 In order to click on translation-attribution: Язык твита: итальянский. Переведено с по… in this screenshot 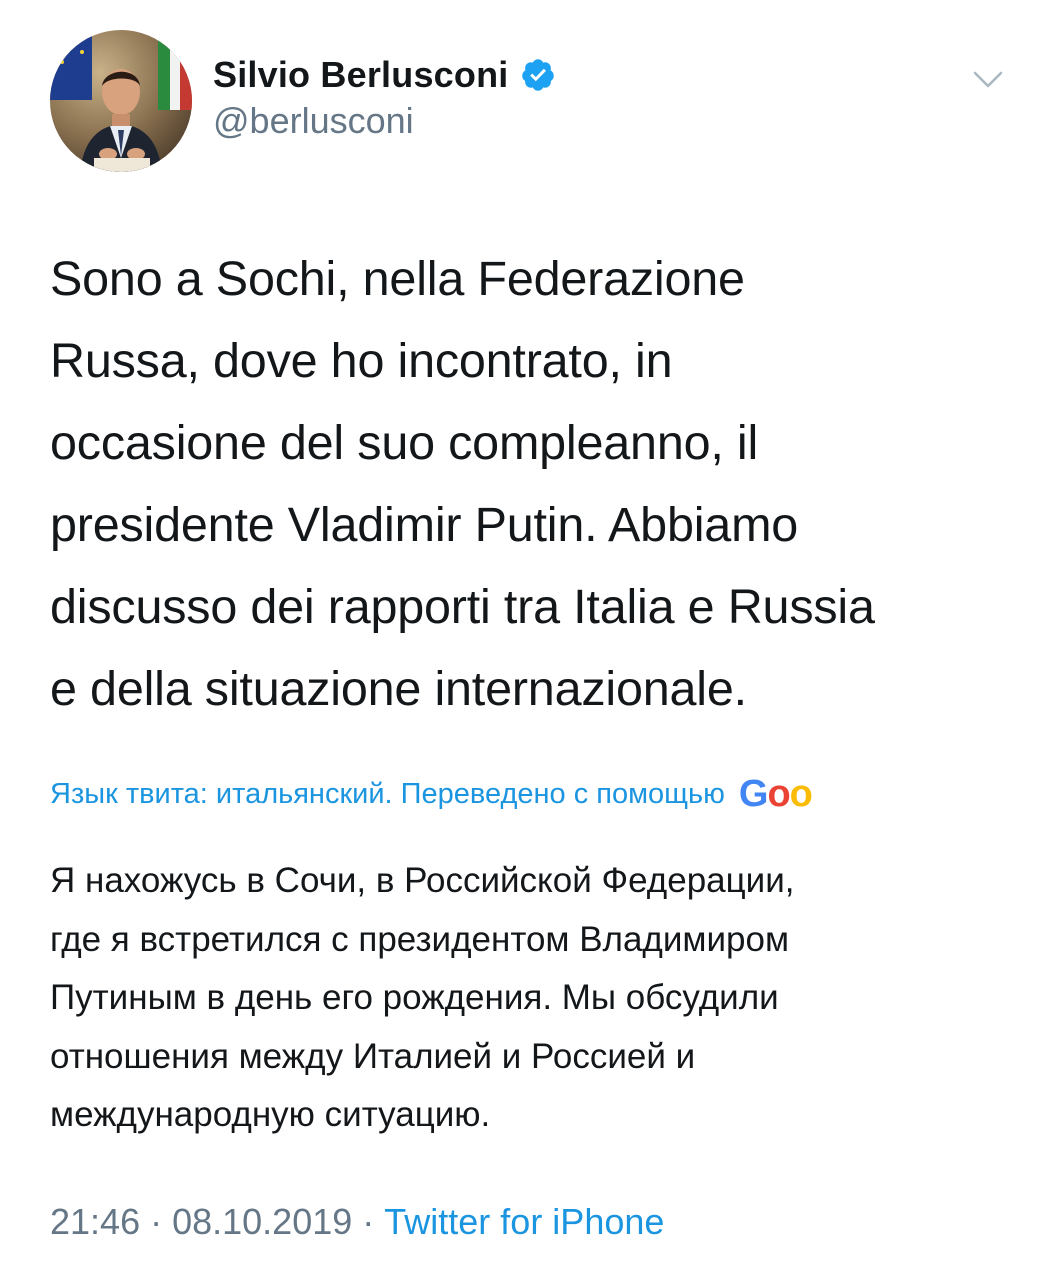, I will do `click(530, 794)`.